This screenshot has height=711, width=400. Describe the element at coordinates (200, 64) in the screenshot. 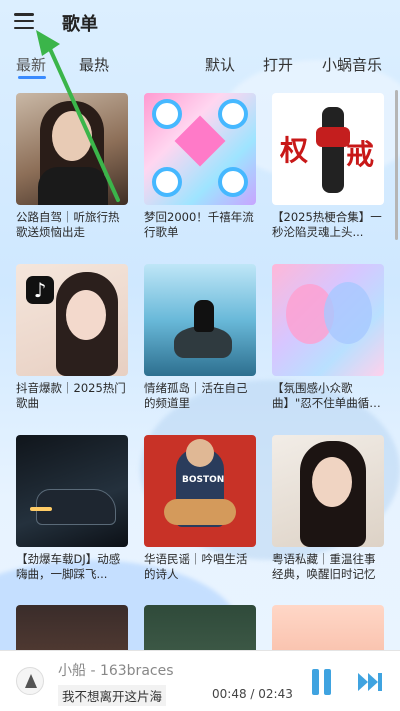

I see `tab-bar: 最新 最热 默认 打开 小蜗音乐` at that location.